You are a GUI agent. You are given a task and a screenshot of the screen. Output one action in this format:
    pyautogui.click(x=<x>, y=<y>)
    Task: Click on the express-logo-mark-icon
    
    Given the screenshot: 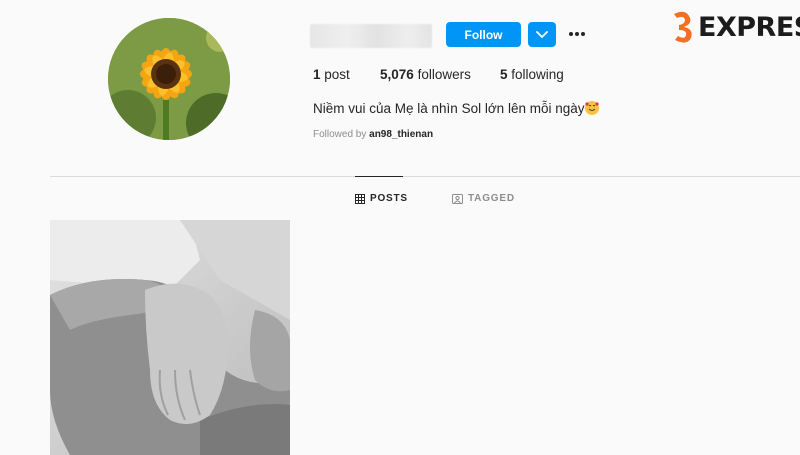 What is the action you would take?
    pyautogui.click(x=683, y=27)
    